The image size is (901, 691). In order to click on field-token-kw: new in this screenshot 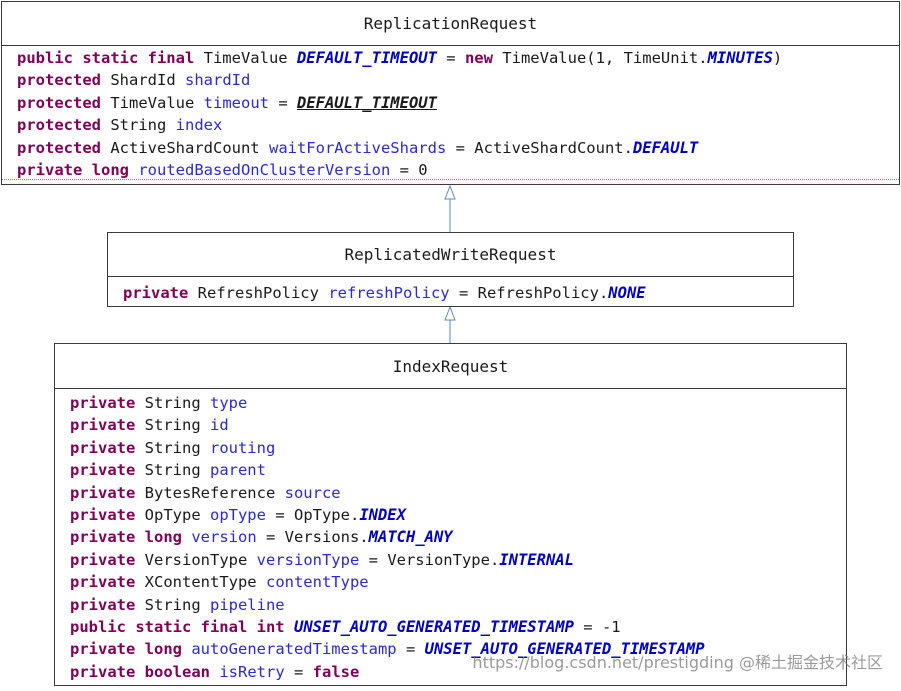, I will do `click(478, 58)`.